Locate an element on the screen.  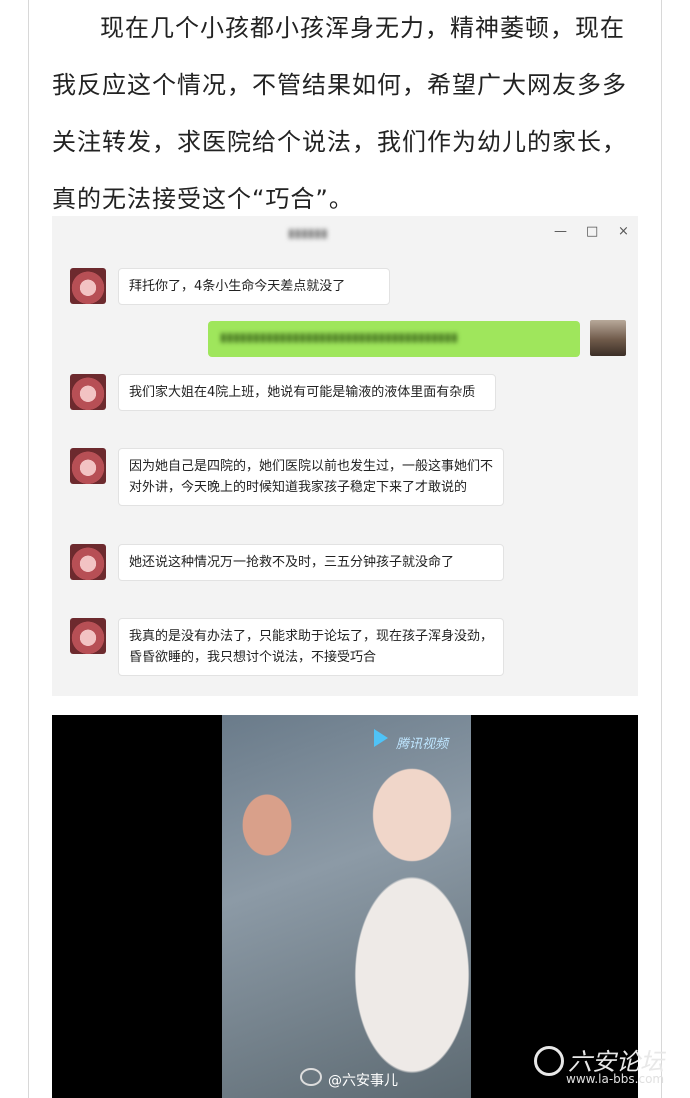
chat-title-blurred: ▮▮▮▮▮▮ is located at coordinates (308, 233).